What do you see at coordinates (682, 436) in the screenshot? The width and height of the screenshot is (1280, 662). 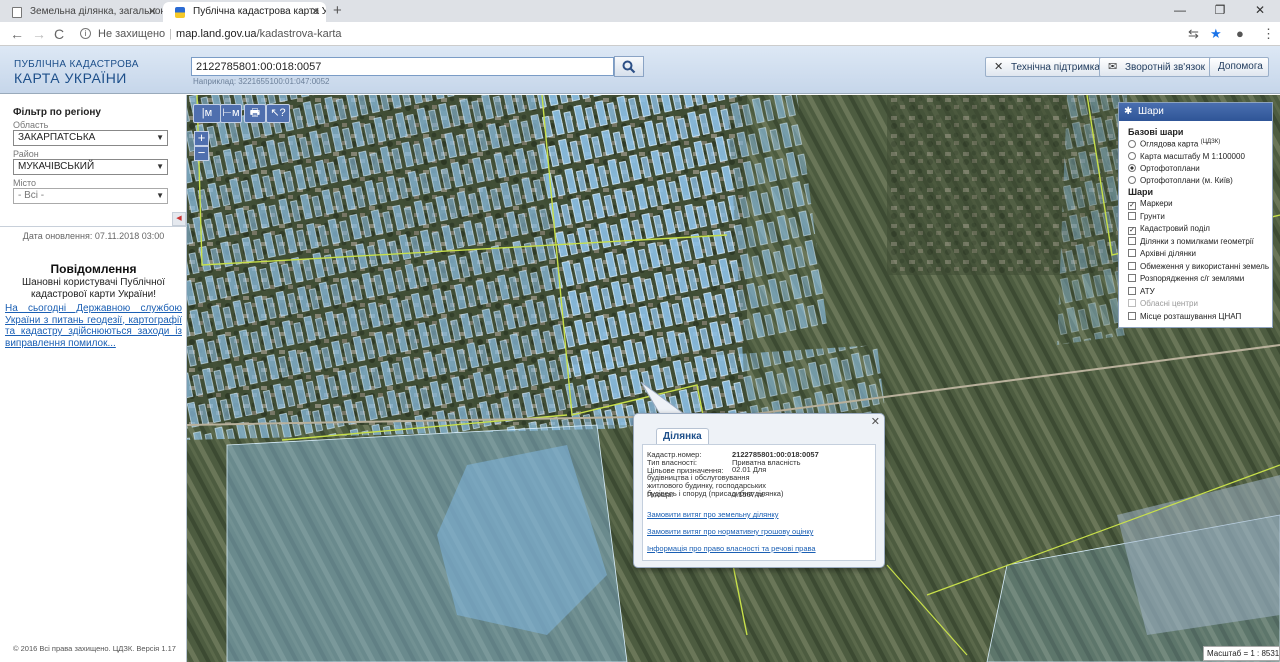 I see `popup-tab-parcel: Ділянка` at bounding box center [682, 436].